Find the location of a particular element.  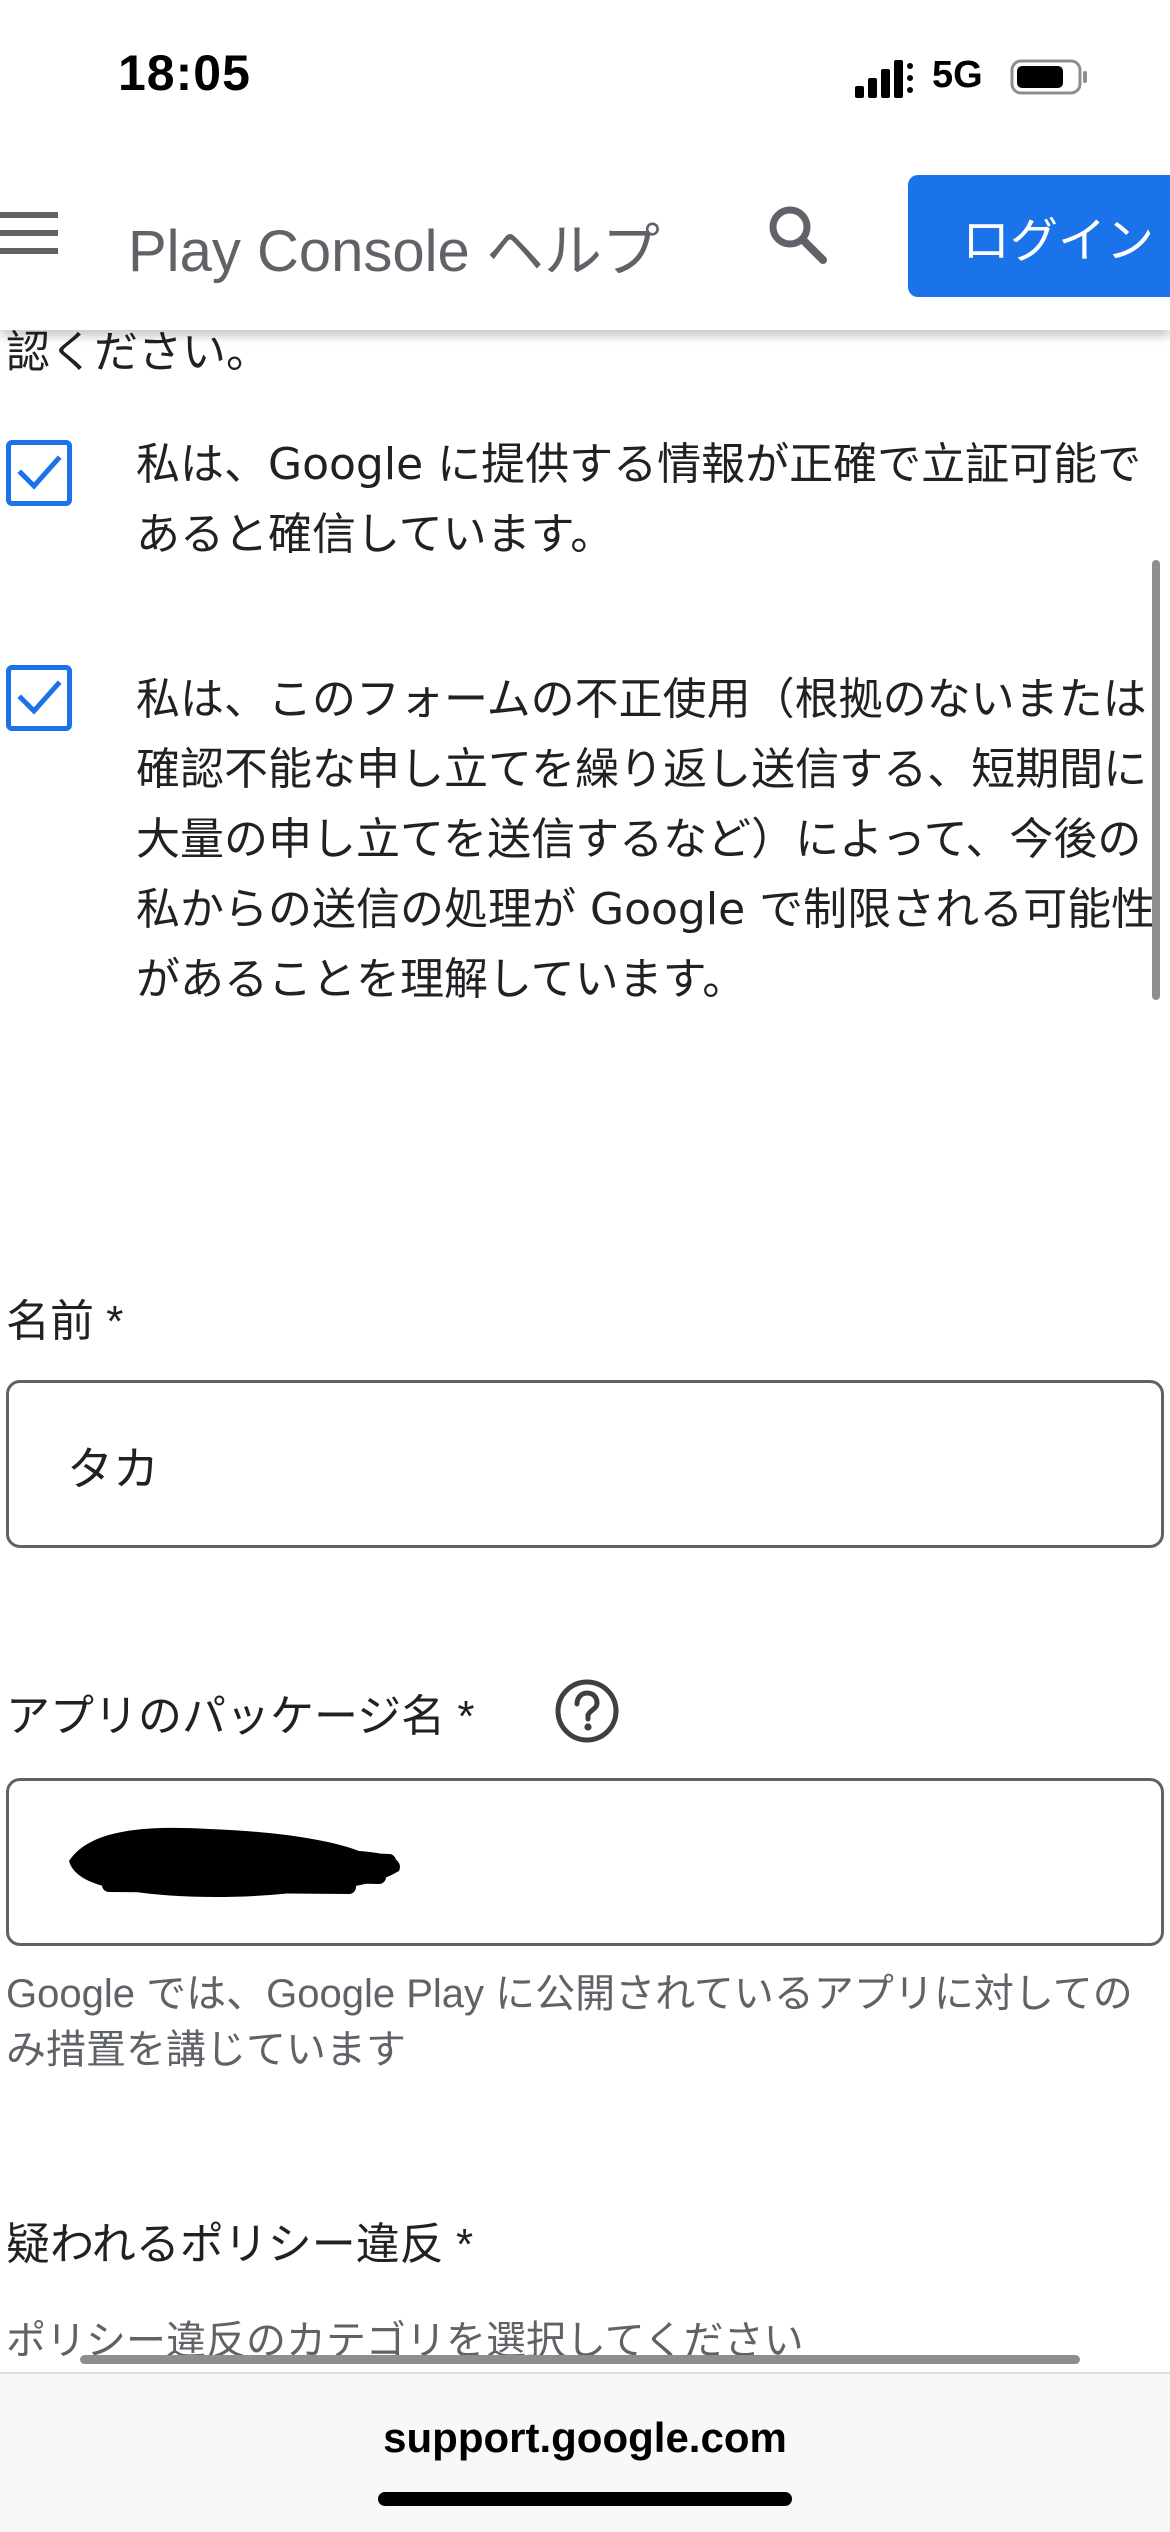

accuracy-checkbox-label: 私は、Google に提供する情報が正確で立証可能であると確信しています。 is located at coordinates (639, 499).